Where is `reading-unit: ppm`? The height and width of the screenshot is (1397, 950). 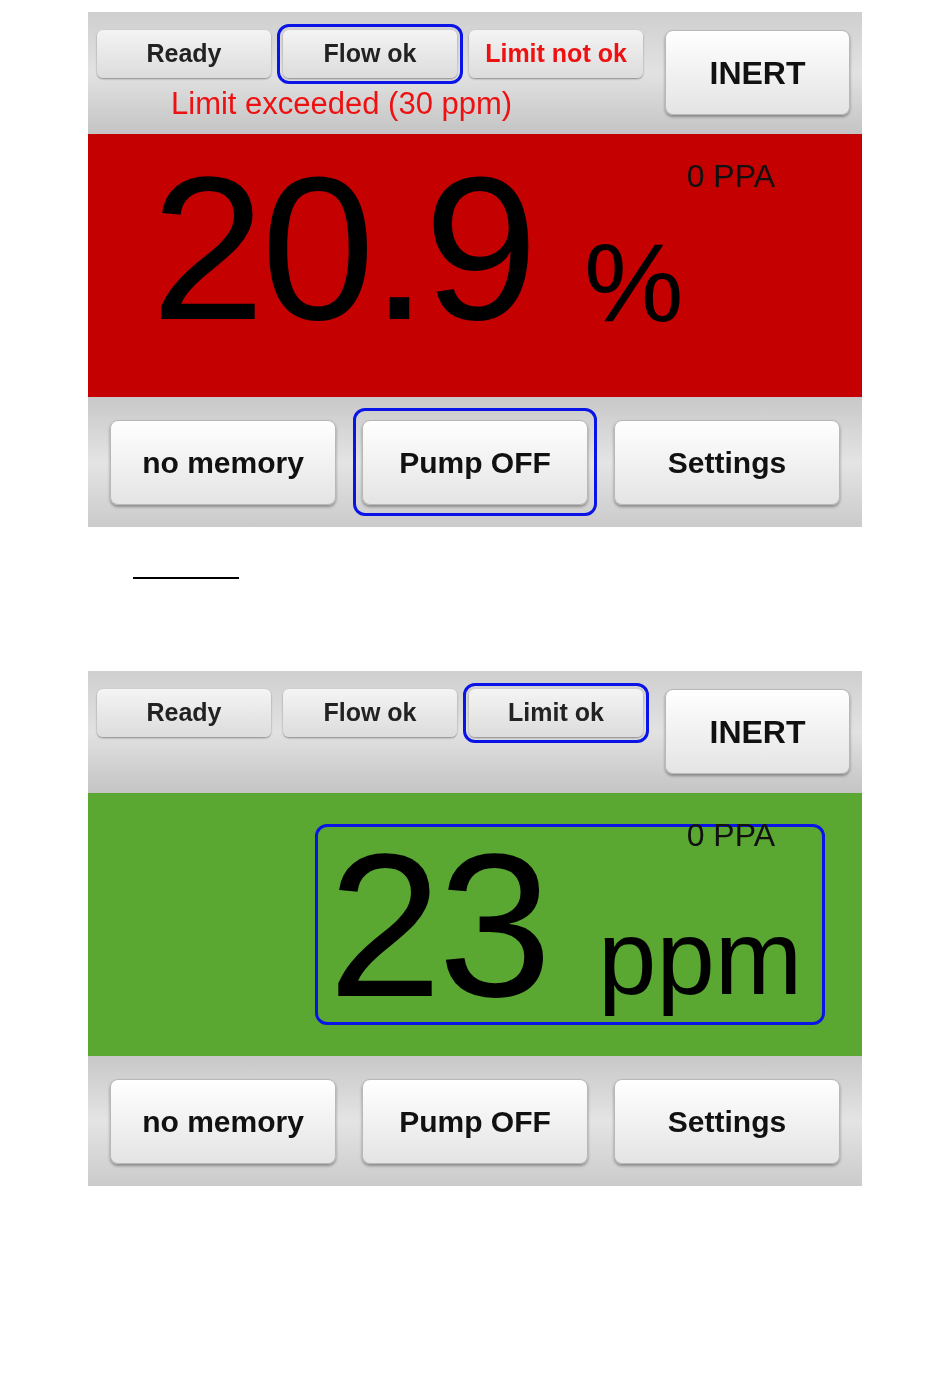 reading-unit: ppm is located at coordinates (700, 958).